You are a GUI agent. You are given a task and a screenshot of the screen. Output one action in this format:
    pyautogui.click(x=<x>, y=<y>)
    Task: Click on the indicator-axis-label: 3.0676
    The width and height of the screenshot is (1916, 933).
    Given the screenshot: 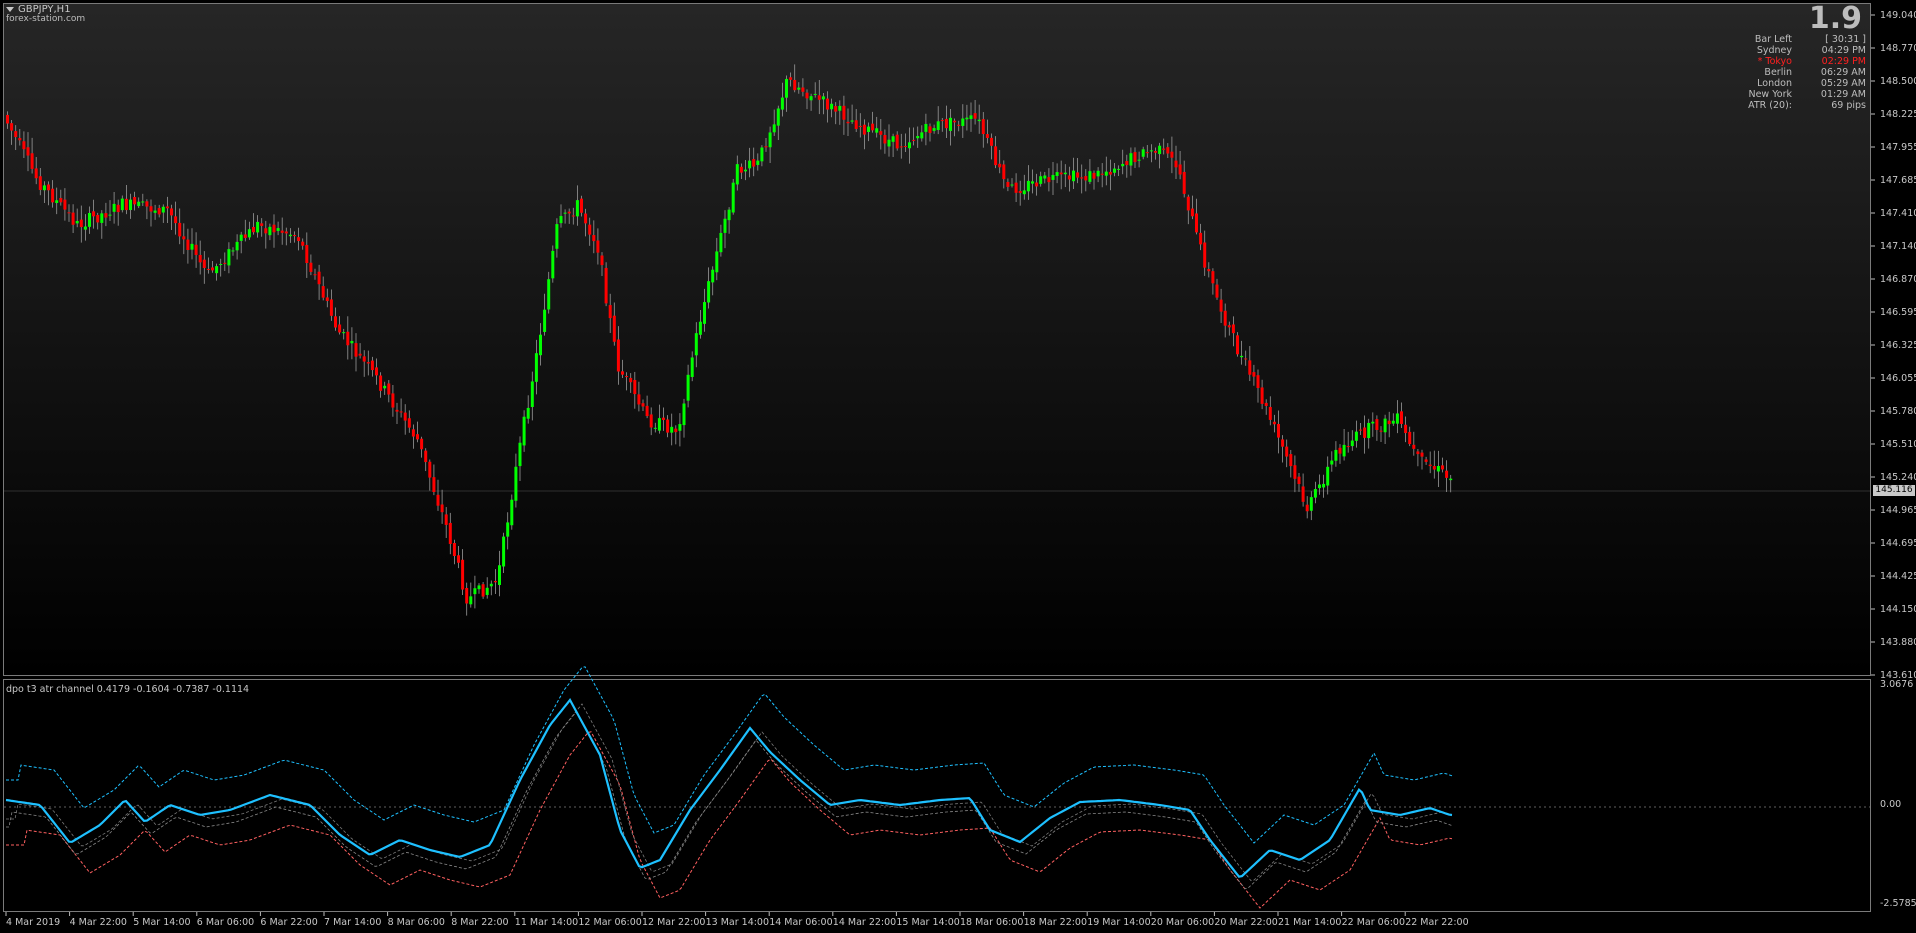 What is the action you would take?
    pyautogui.click(x=1896, y=684)
    